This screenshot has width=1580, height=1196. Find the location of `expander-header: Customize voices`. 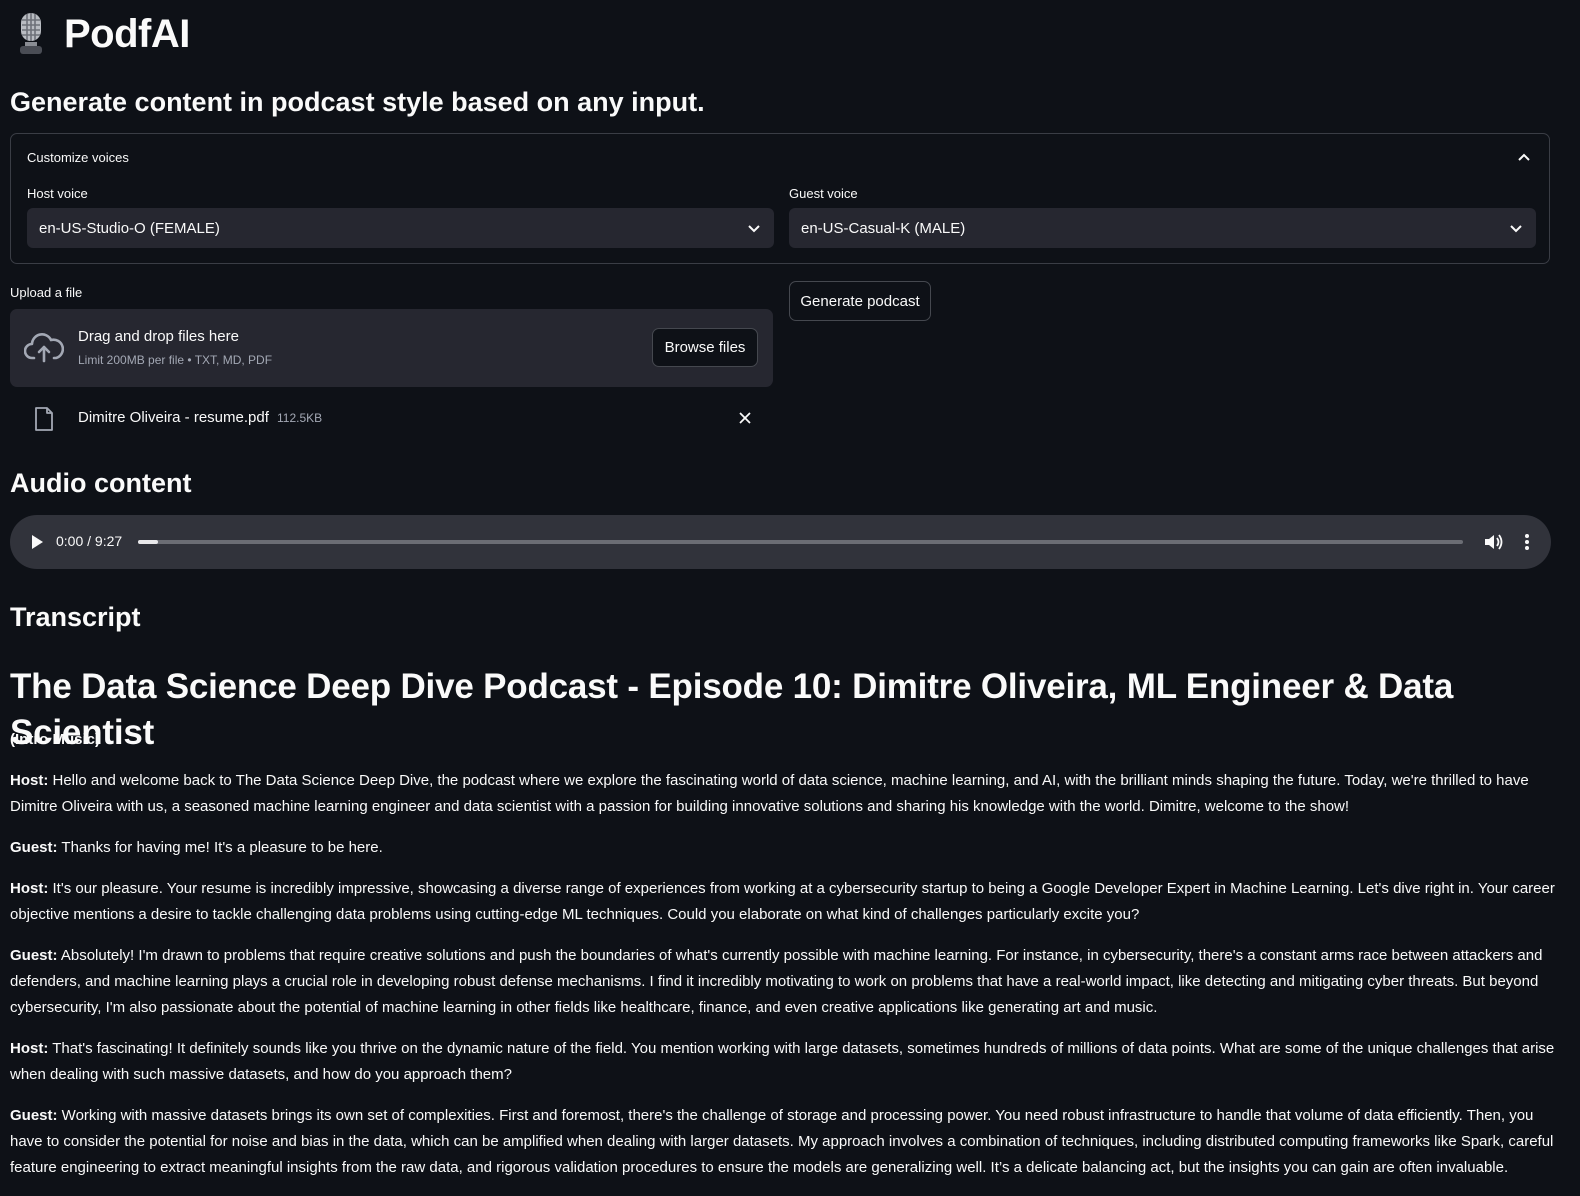

expander-header: Customize voices is located at coordinates (78, 157).